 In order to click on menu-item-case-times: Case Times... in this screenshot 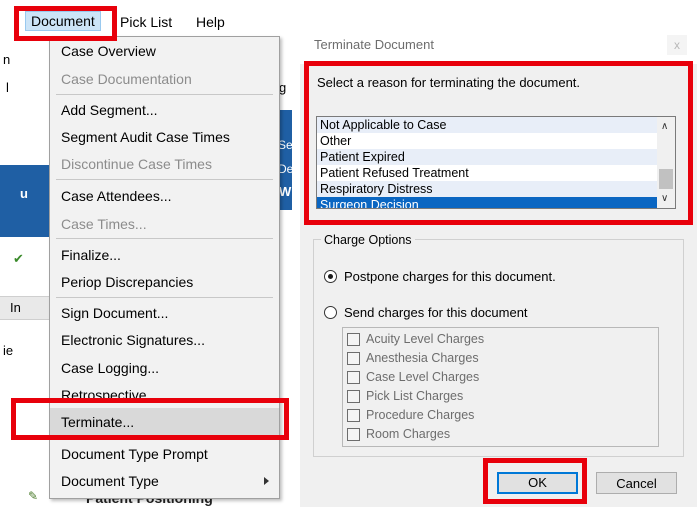, I will do `click(104, 224)`.